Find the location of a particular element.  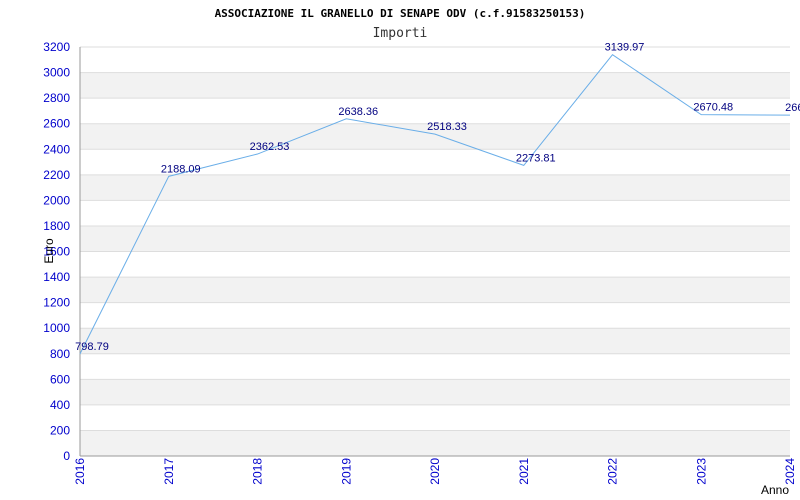

x-tick-label: 2021 is located at coordinates (524, 471).